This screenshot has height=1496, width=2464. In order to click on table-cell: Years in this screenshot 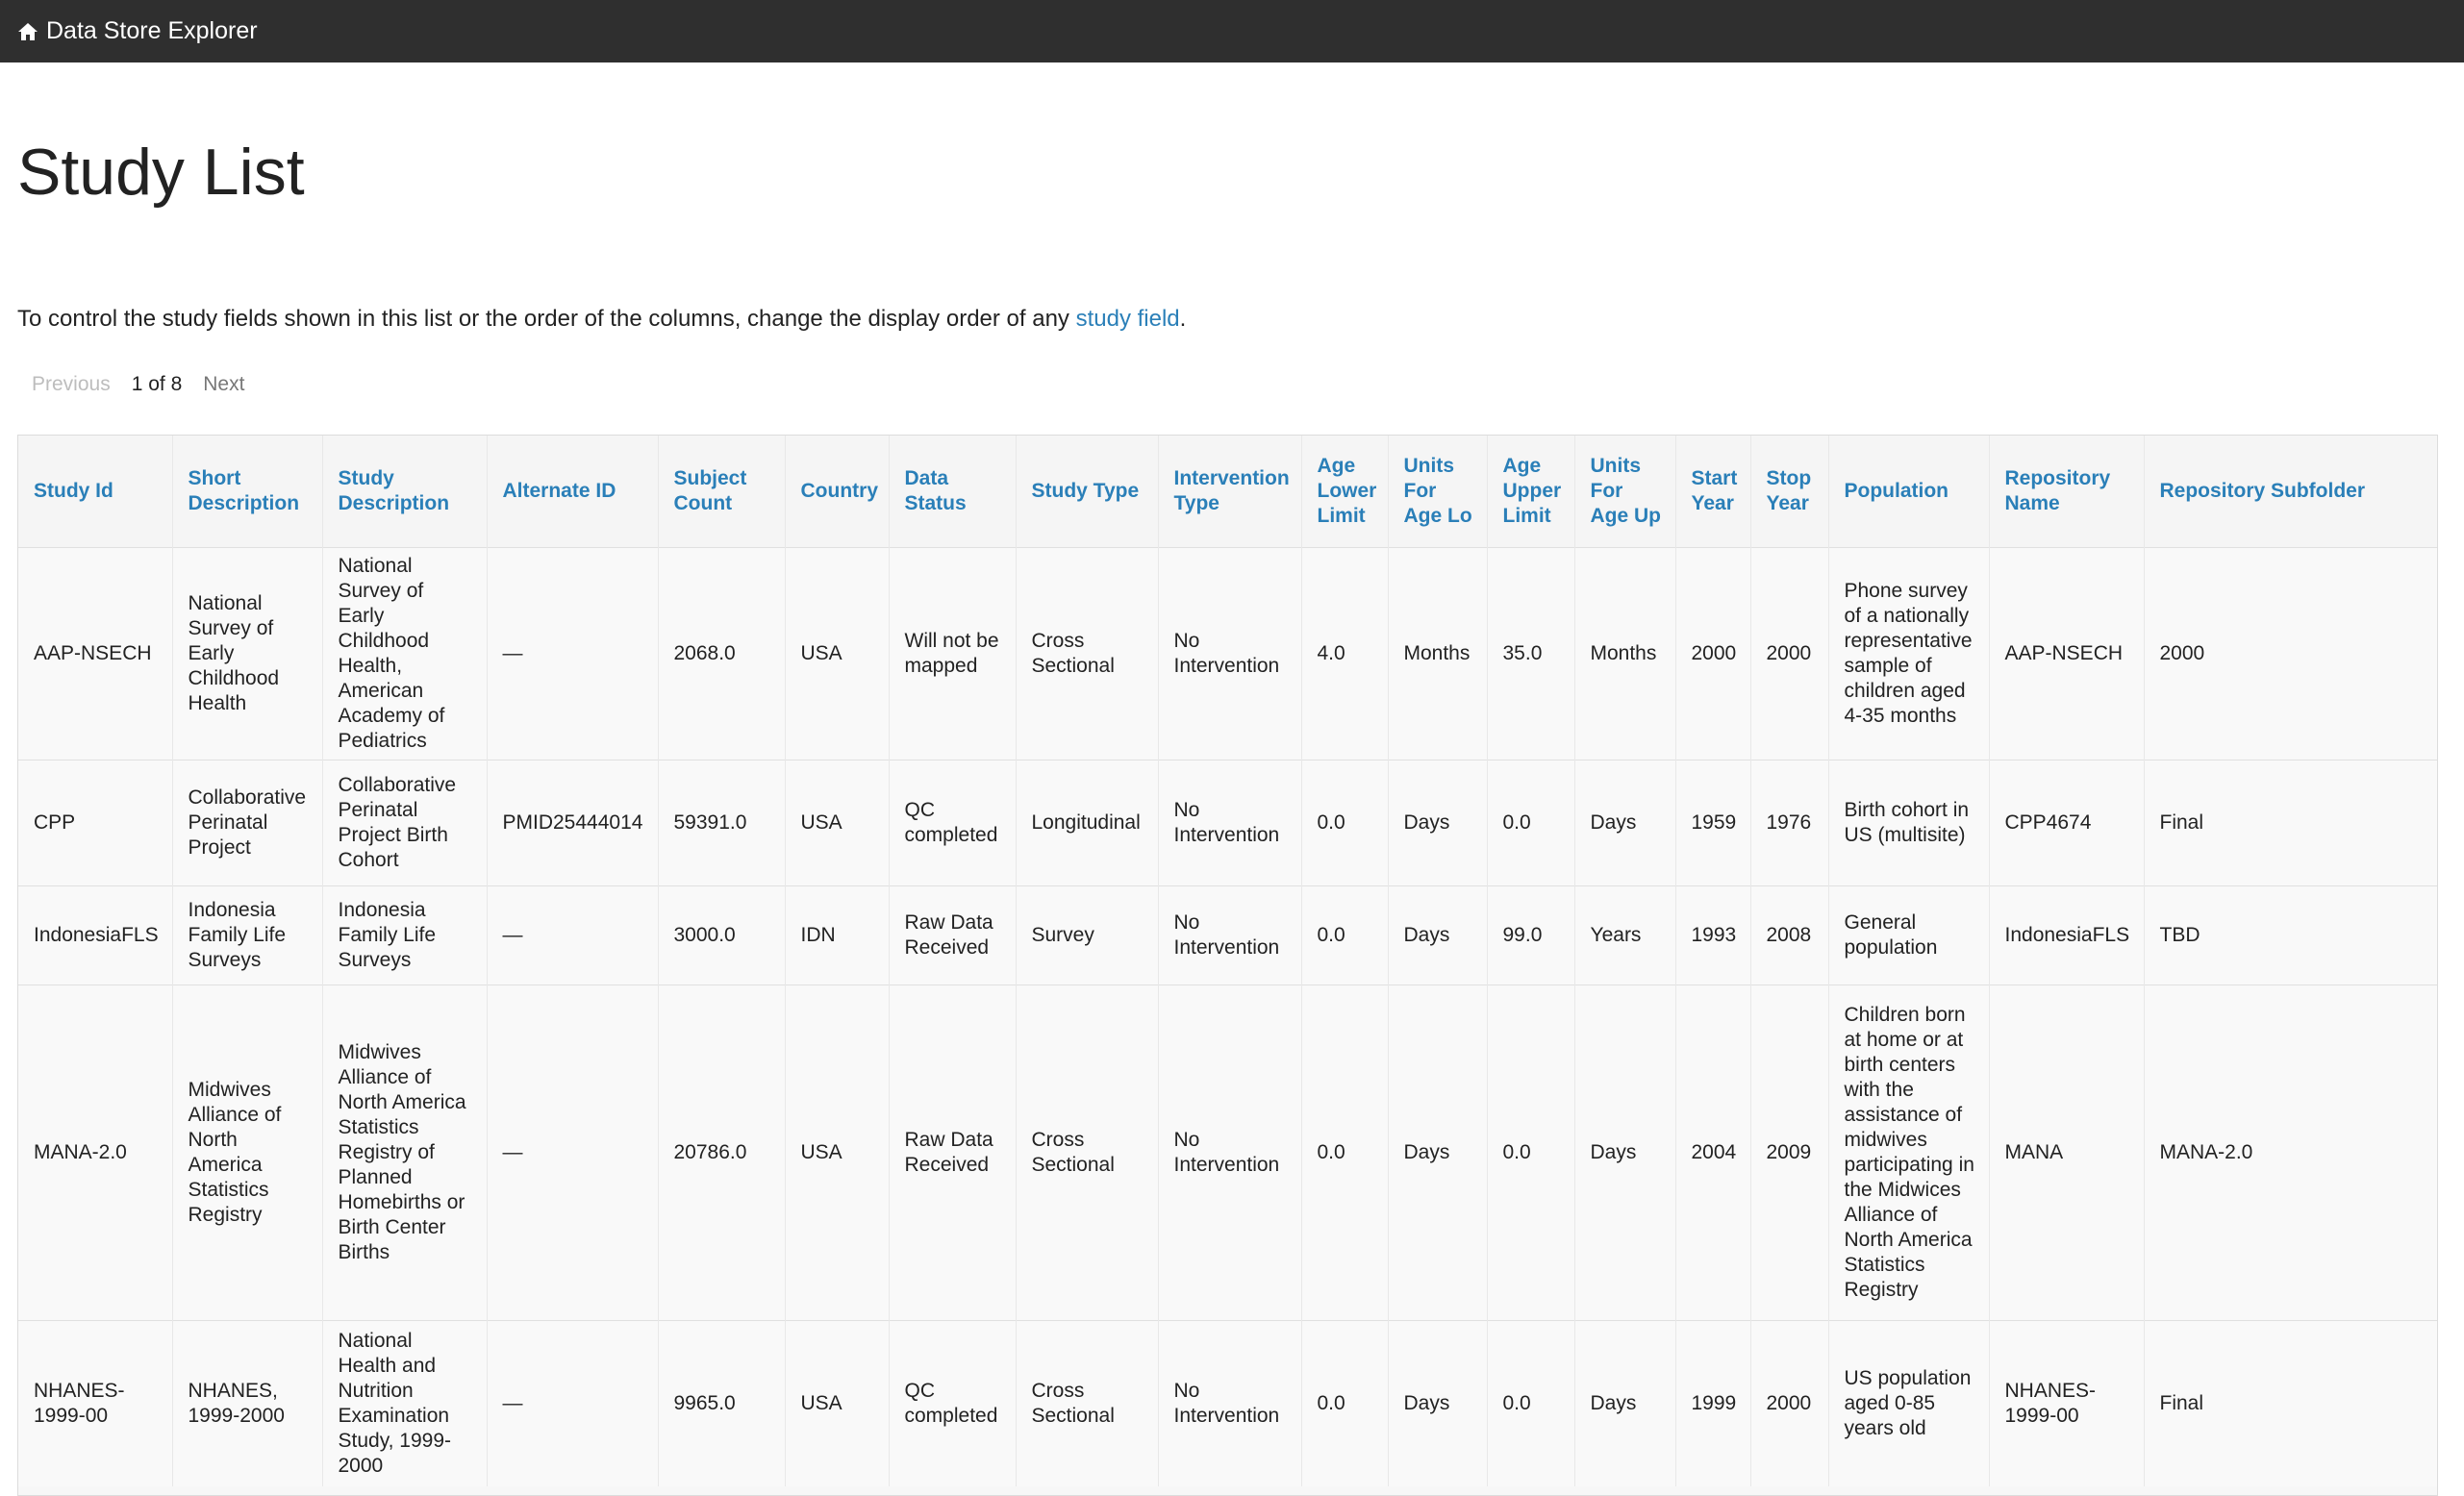, I will do `click(1624, 935)`.